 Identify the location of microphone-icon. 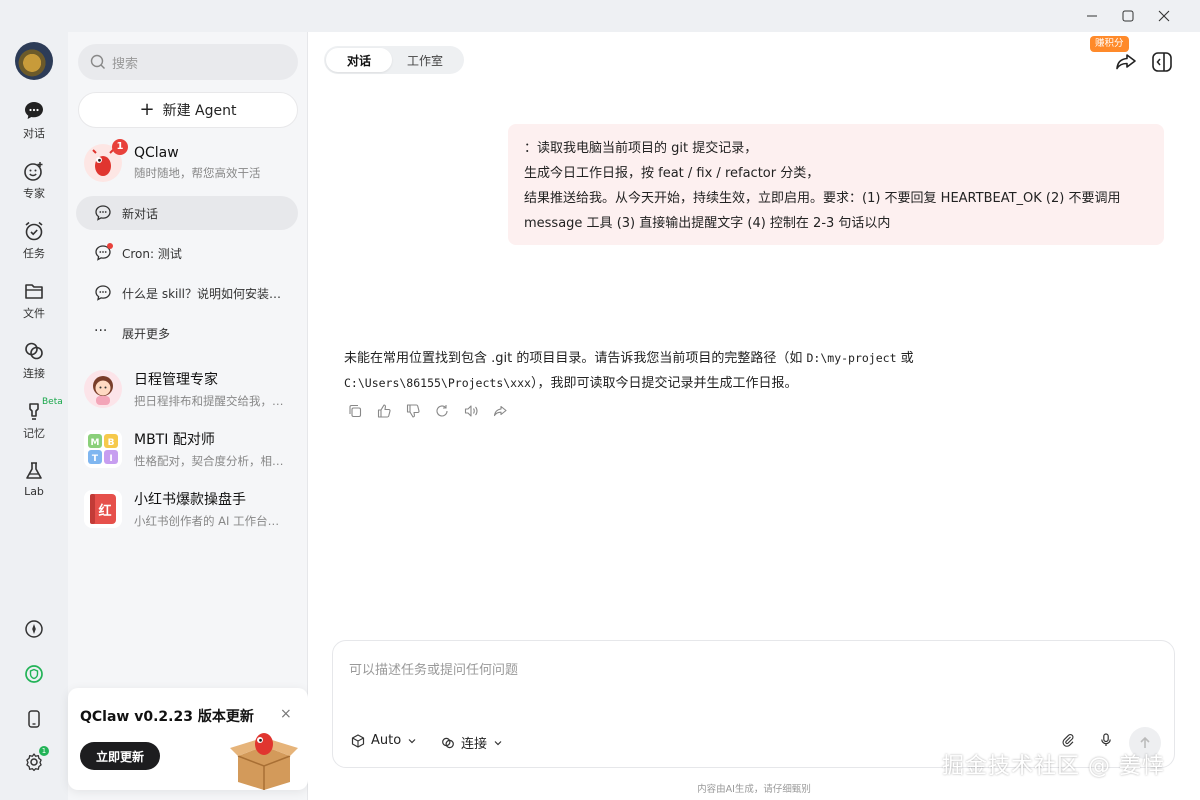
(1106, 739).